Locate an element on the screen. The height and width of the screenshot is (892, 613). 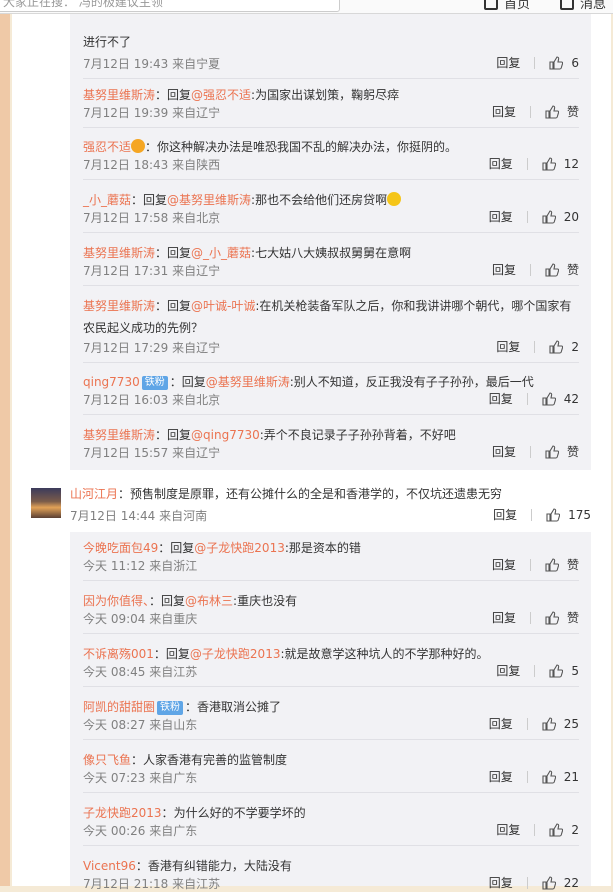
timestamp: 今天 00:26 来自广东 is located at coordinates (140, 831).